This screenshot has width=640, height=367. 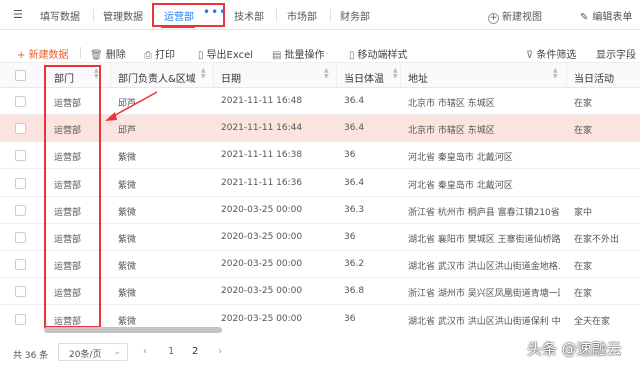 I want to click on cell-address: 湖北省 襄阳市 樊城区 王寨街道仙桥路, so click(x=484, y=240).